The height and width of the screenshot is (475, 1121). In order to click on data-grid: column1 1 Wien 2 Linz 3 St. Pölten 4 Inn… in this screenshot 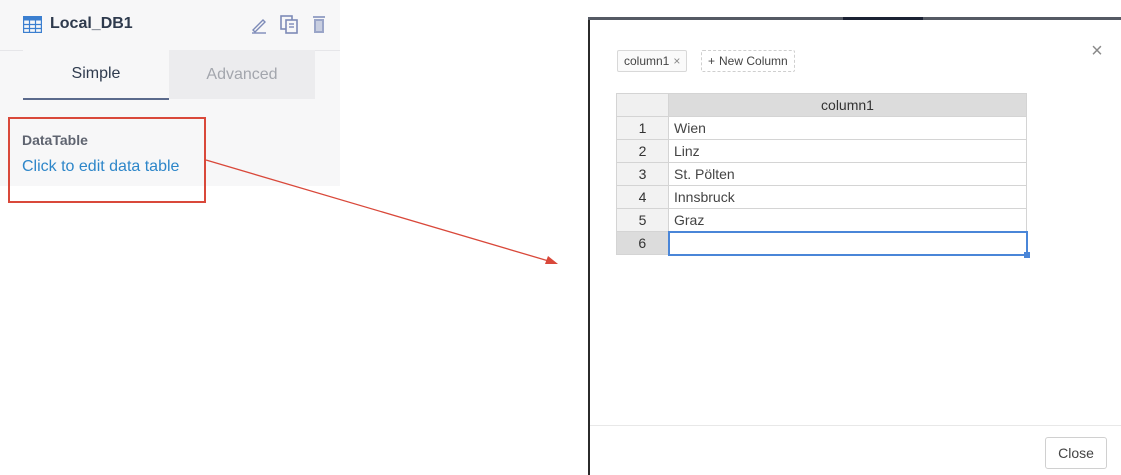, I will do `click(823, 175)`.